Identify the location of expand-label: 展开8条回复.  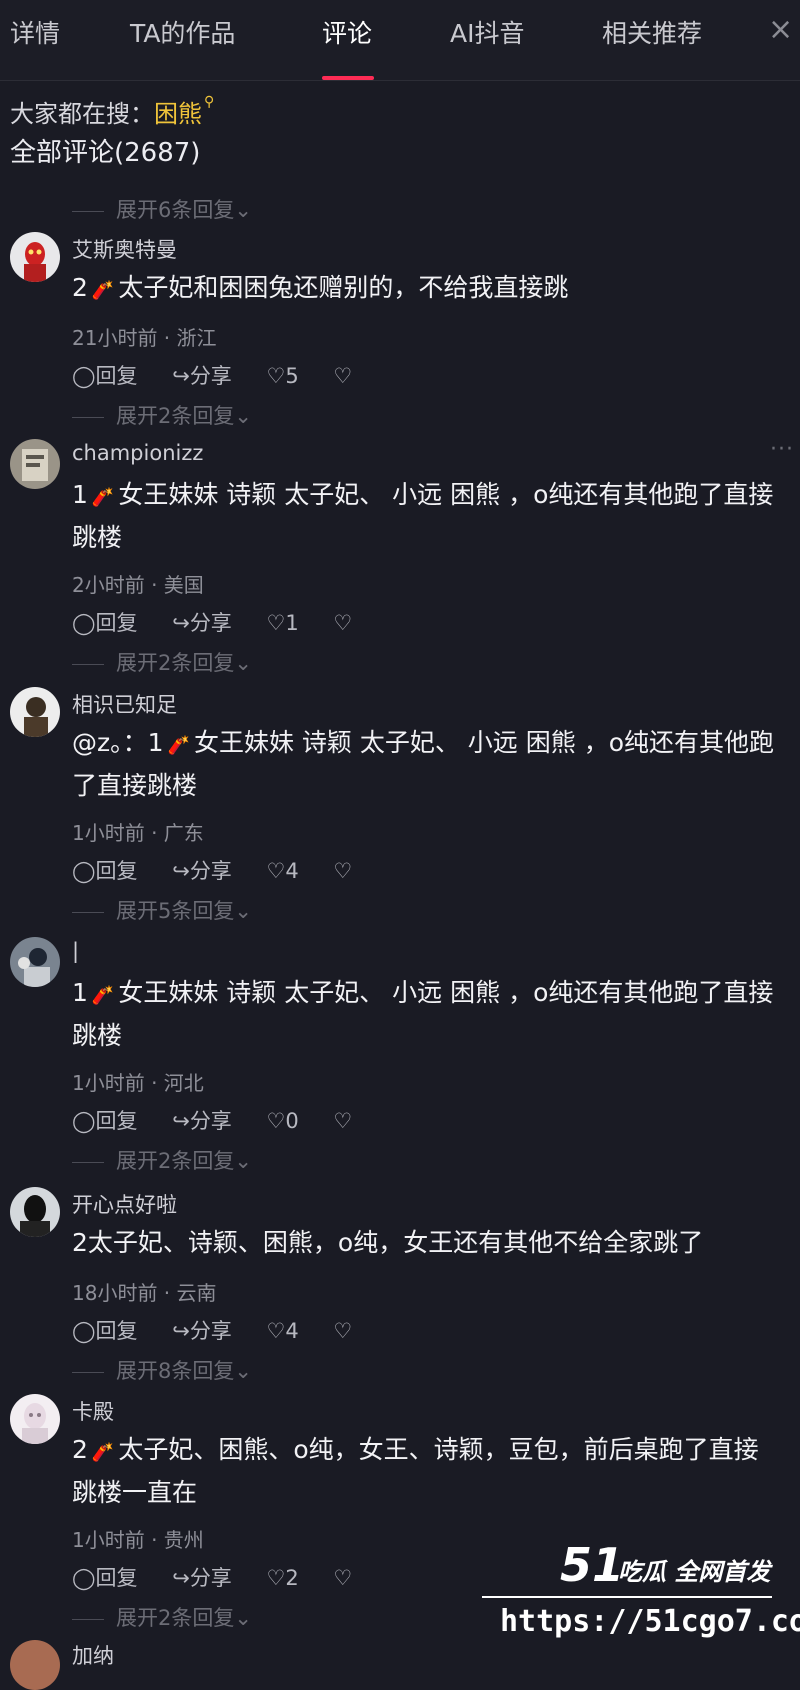
(175, 1371).